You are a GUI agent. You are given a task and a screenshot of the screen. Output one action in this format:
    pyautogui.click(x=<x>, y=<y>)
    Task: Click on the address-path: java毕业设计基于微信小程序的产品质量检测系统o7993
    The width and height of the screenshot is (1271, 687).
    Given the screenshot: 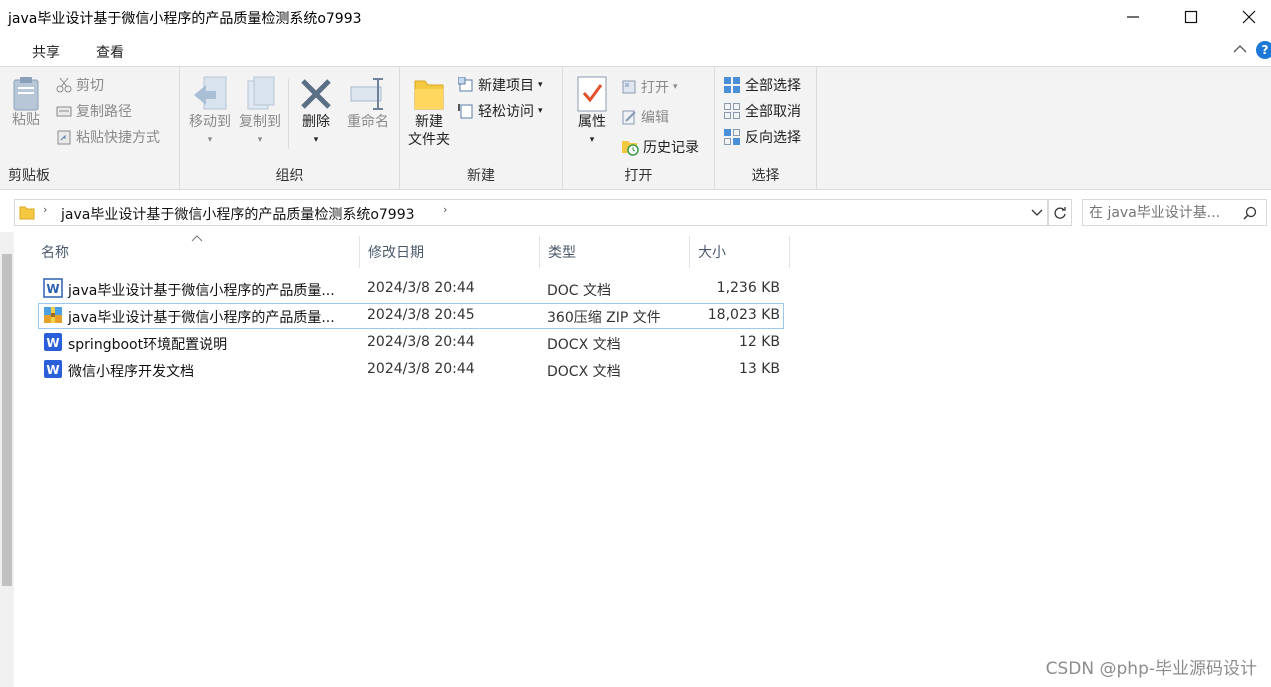 What is the action you would take?
    pyautogui.click(x=238, y=214)
    